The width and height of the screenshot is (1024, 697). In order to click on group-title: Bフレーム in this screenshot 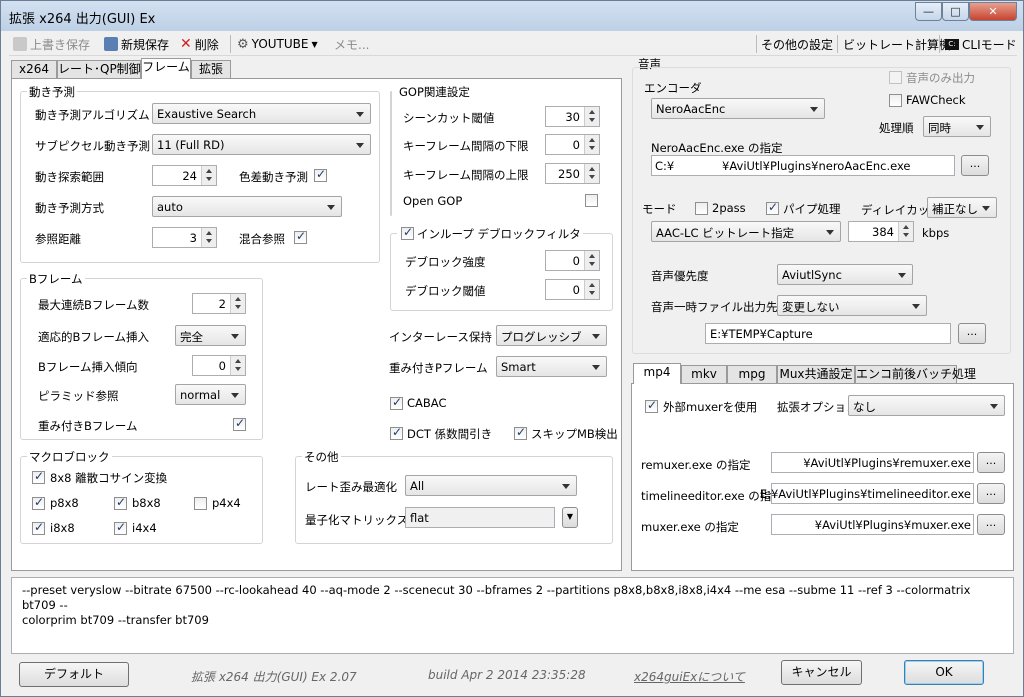, I will do `click(56, 279)`.